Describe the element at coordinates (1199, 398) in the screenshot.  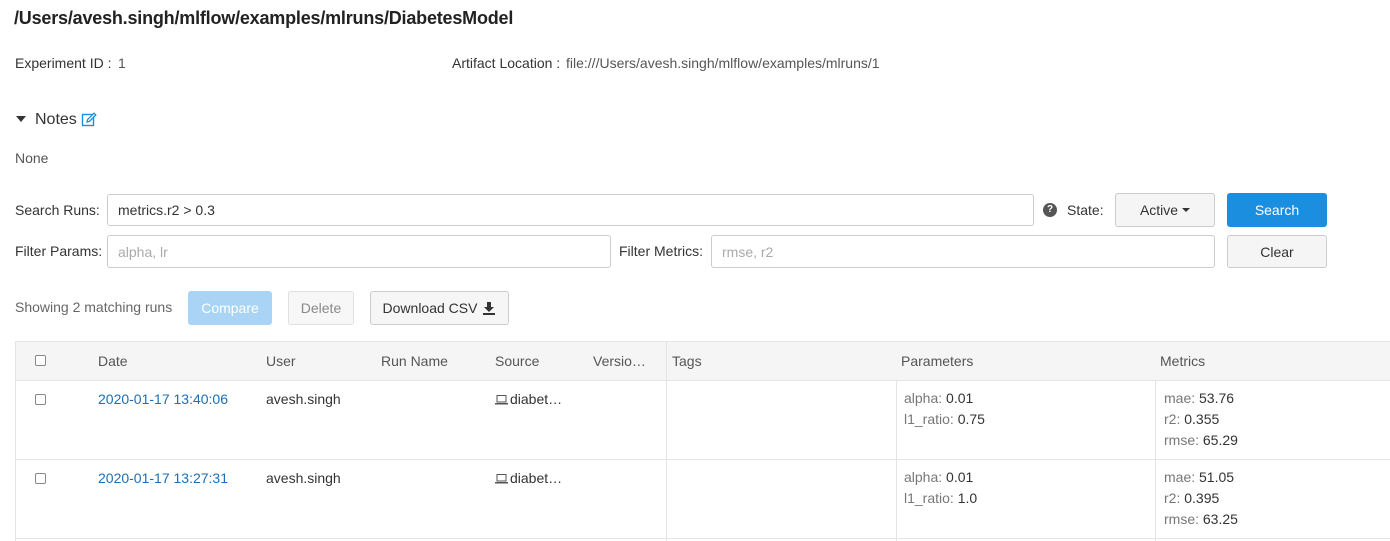
I see `metric-item: mae: 53.76` at that location.